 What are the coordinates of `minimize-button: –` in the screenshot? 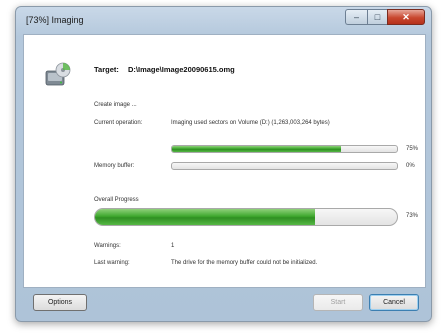 It's located at (356, 17).